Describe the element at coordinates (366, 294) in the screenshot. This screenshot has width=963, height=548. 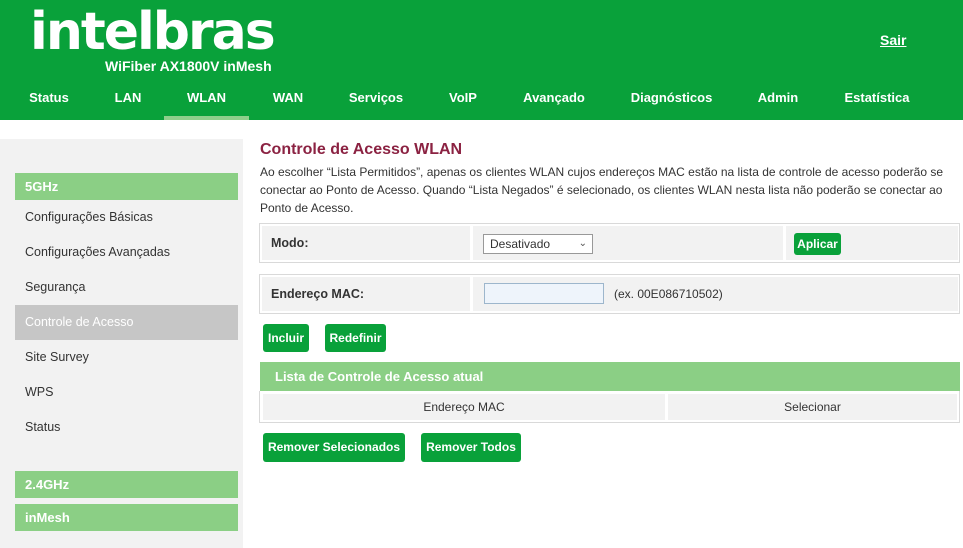
I see `mac-label-cell: Endereço MAC:` at that location.